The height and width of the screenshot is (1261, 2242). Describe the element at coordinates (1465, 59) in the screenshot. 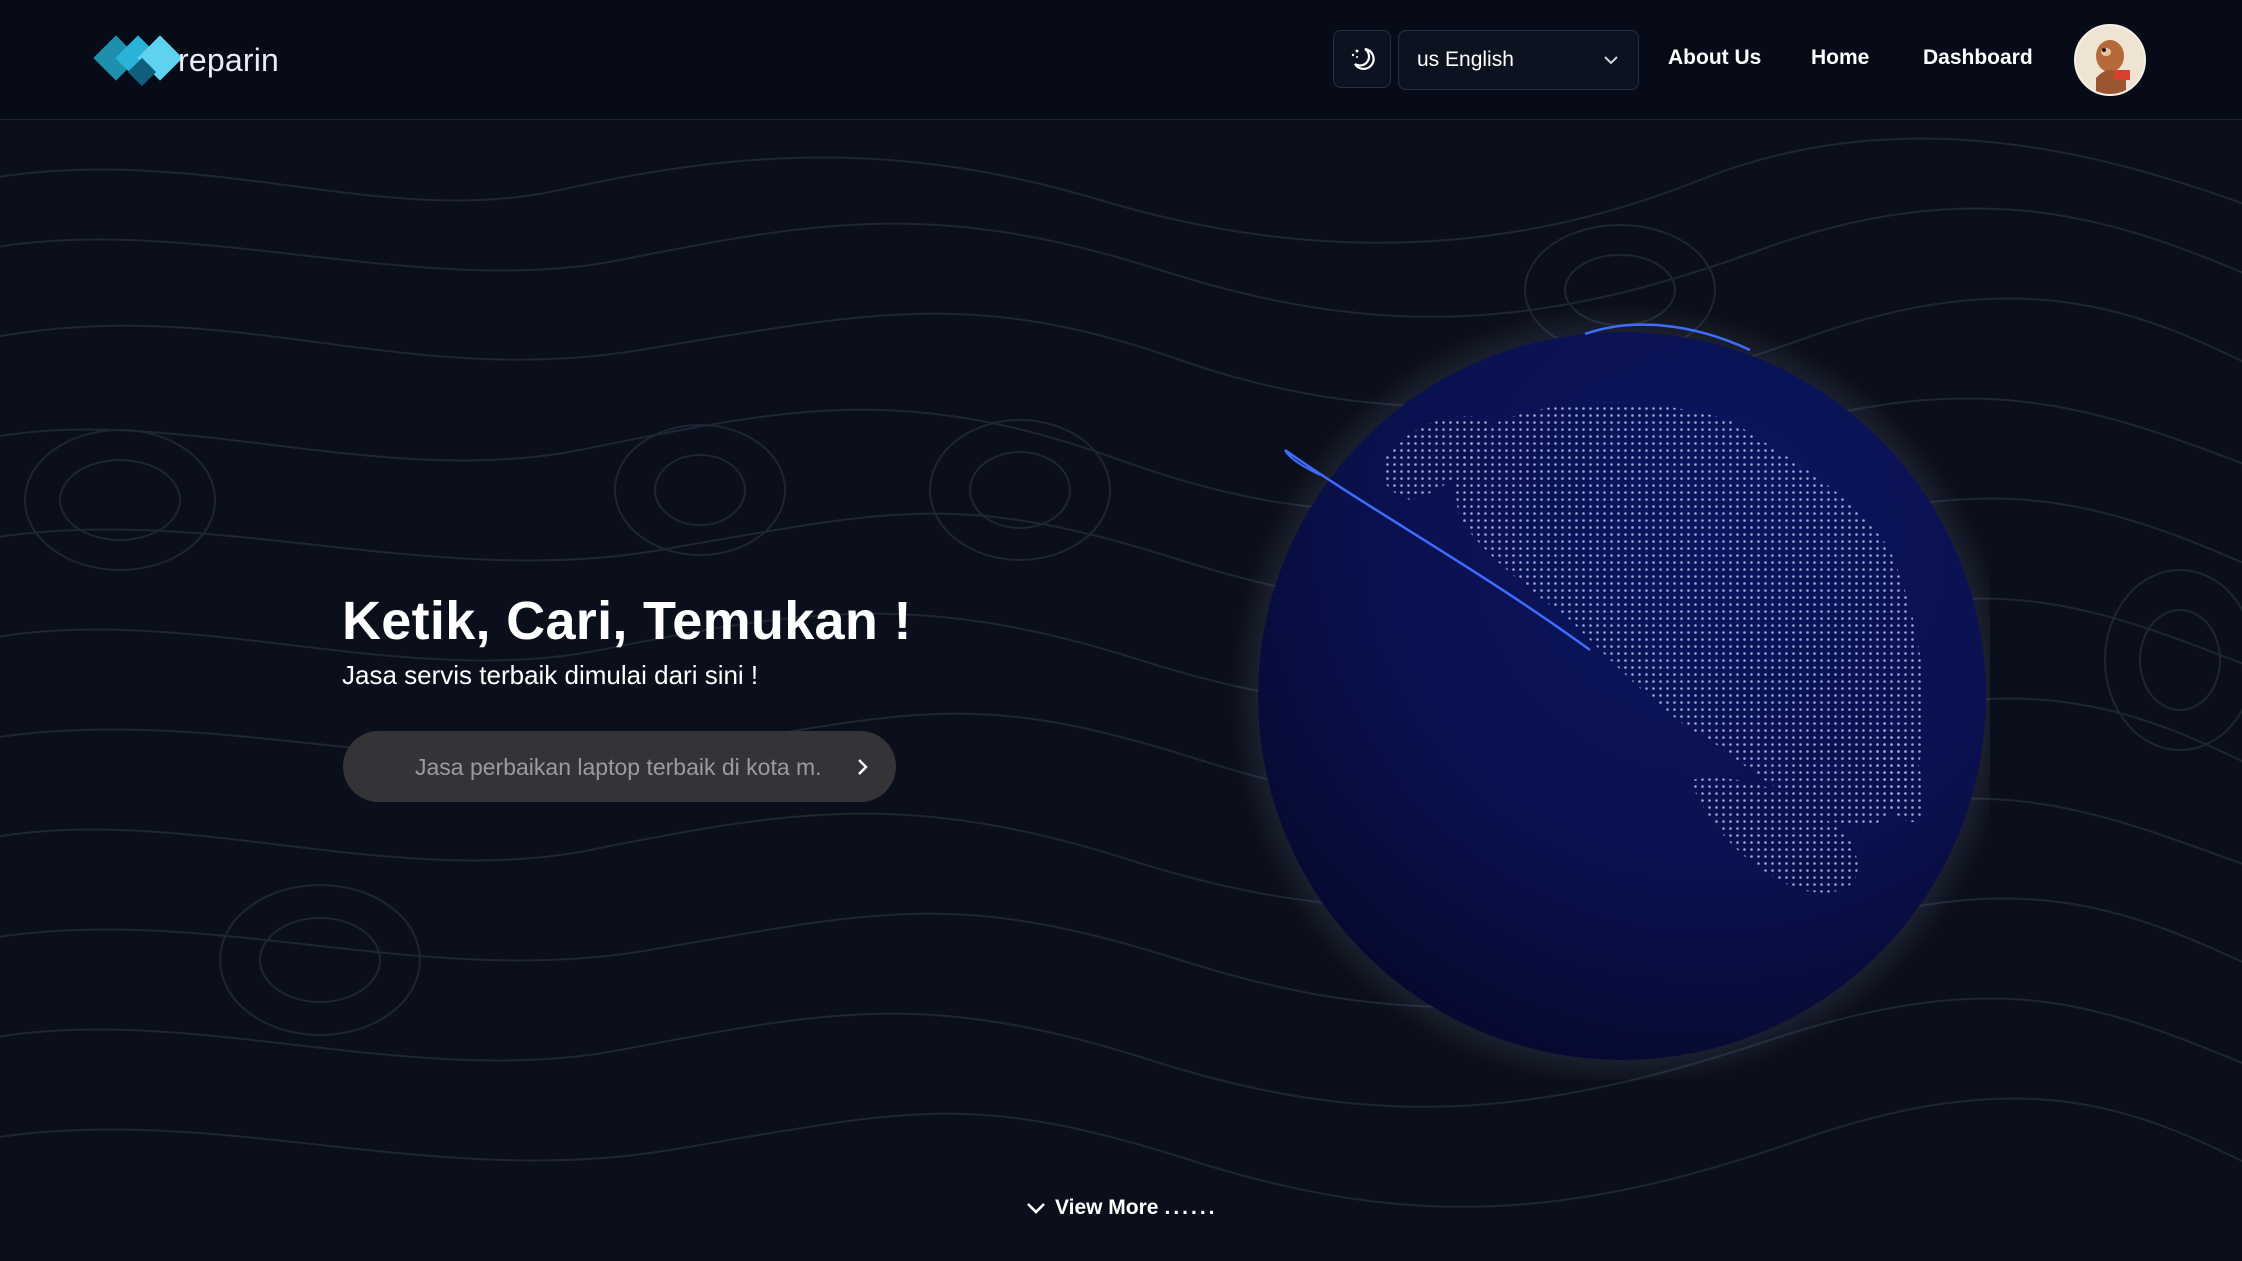

I see `language-selected-label: us English` at that location.